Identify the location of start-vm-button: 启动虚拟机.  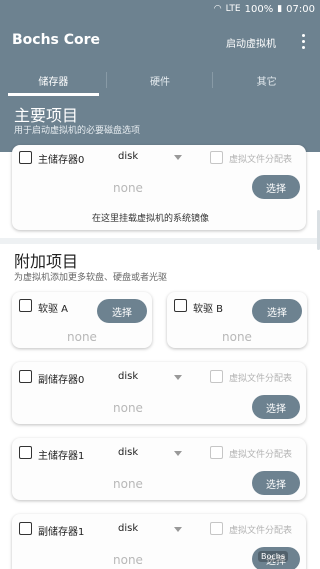
(251, 42).